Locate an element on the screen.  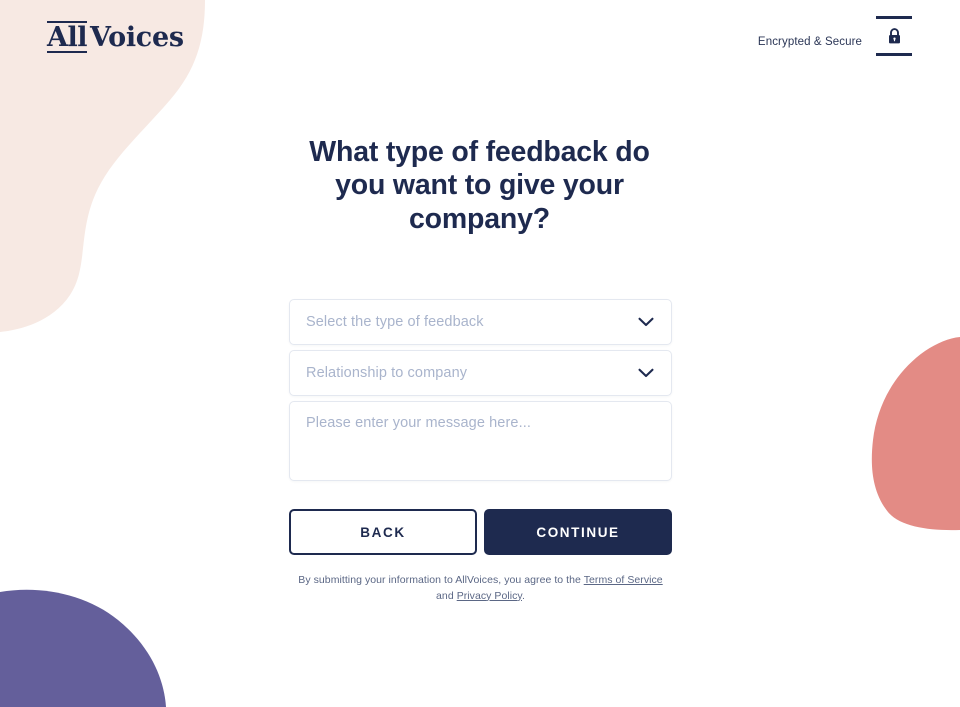
terms-of-service-link: Terms of Service is located at coordinates (623, 580).